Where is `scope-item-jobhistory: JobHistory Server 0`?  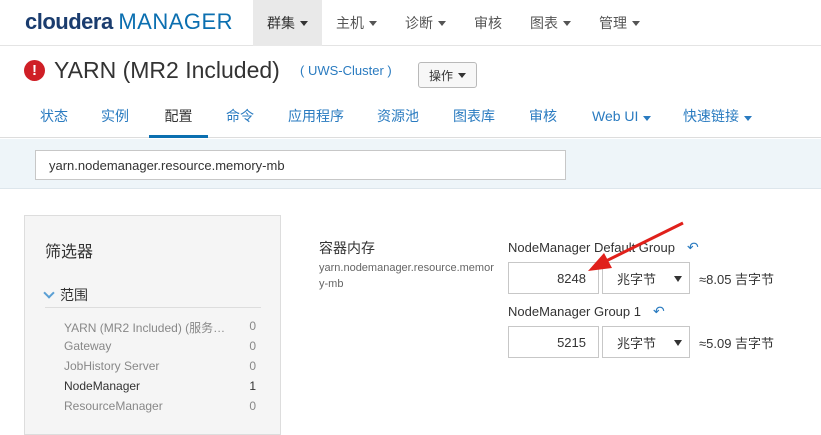
scope-item-jobhistory: JobHistory Server 0 is located at coordinates (160, 366).